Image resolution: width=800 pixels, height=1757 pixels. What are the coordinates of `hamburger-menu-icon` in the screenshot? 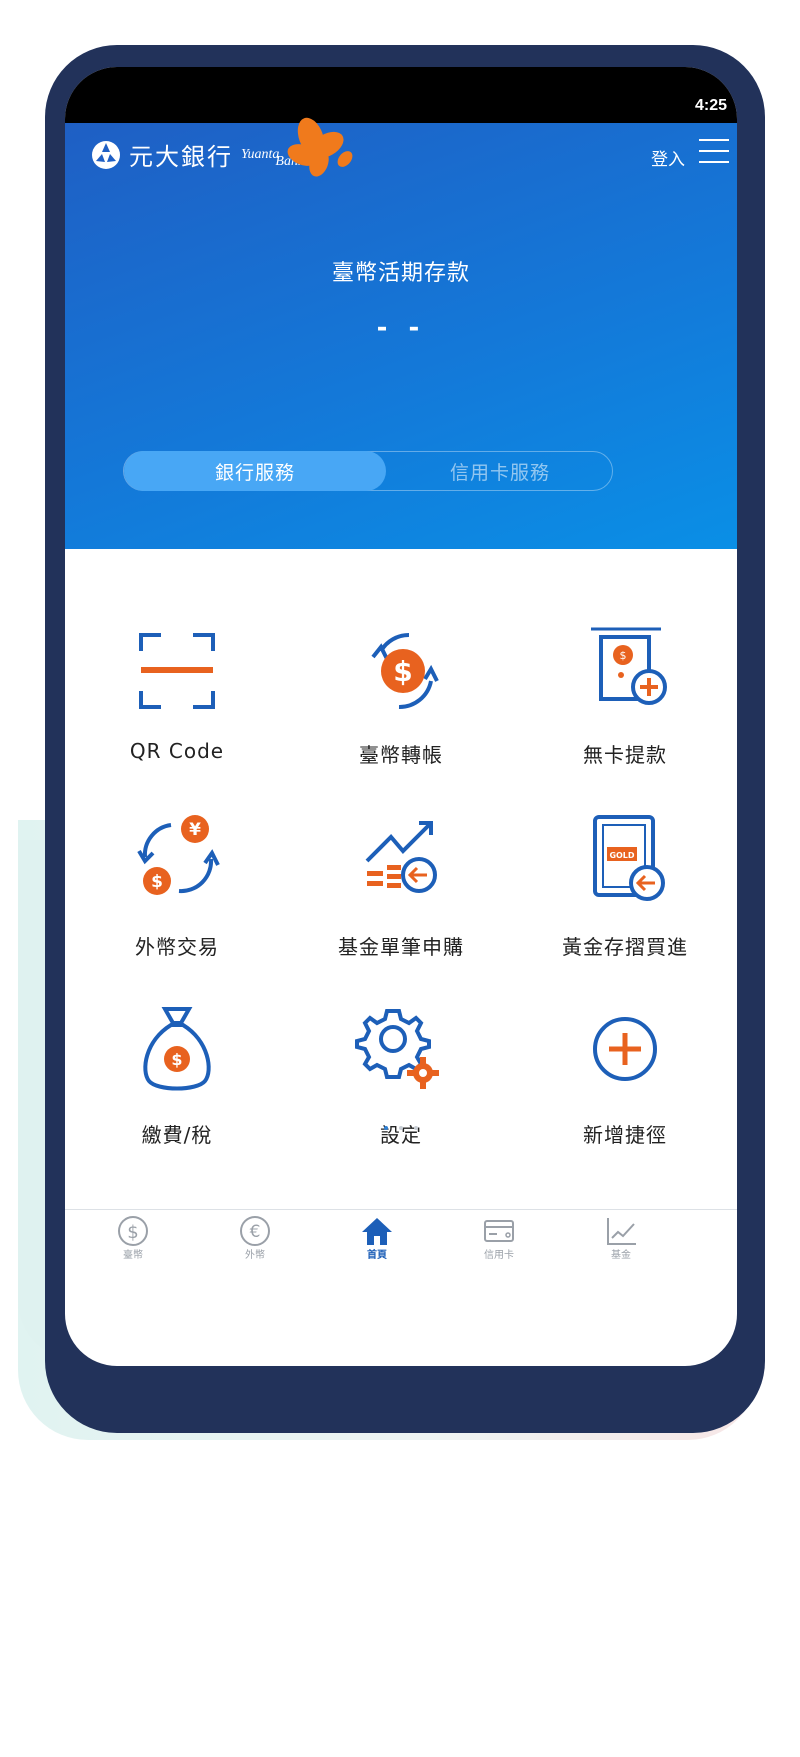 It's located at (714, 153).